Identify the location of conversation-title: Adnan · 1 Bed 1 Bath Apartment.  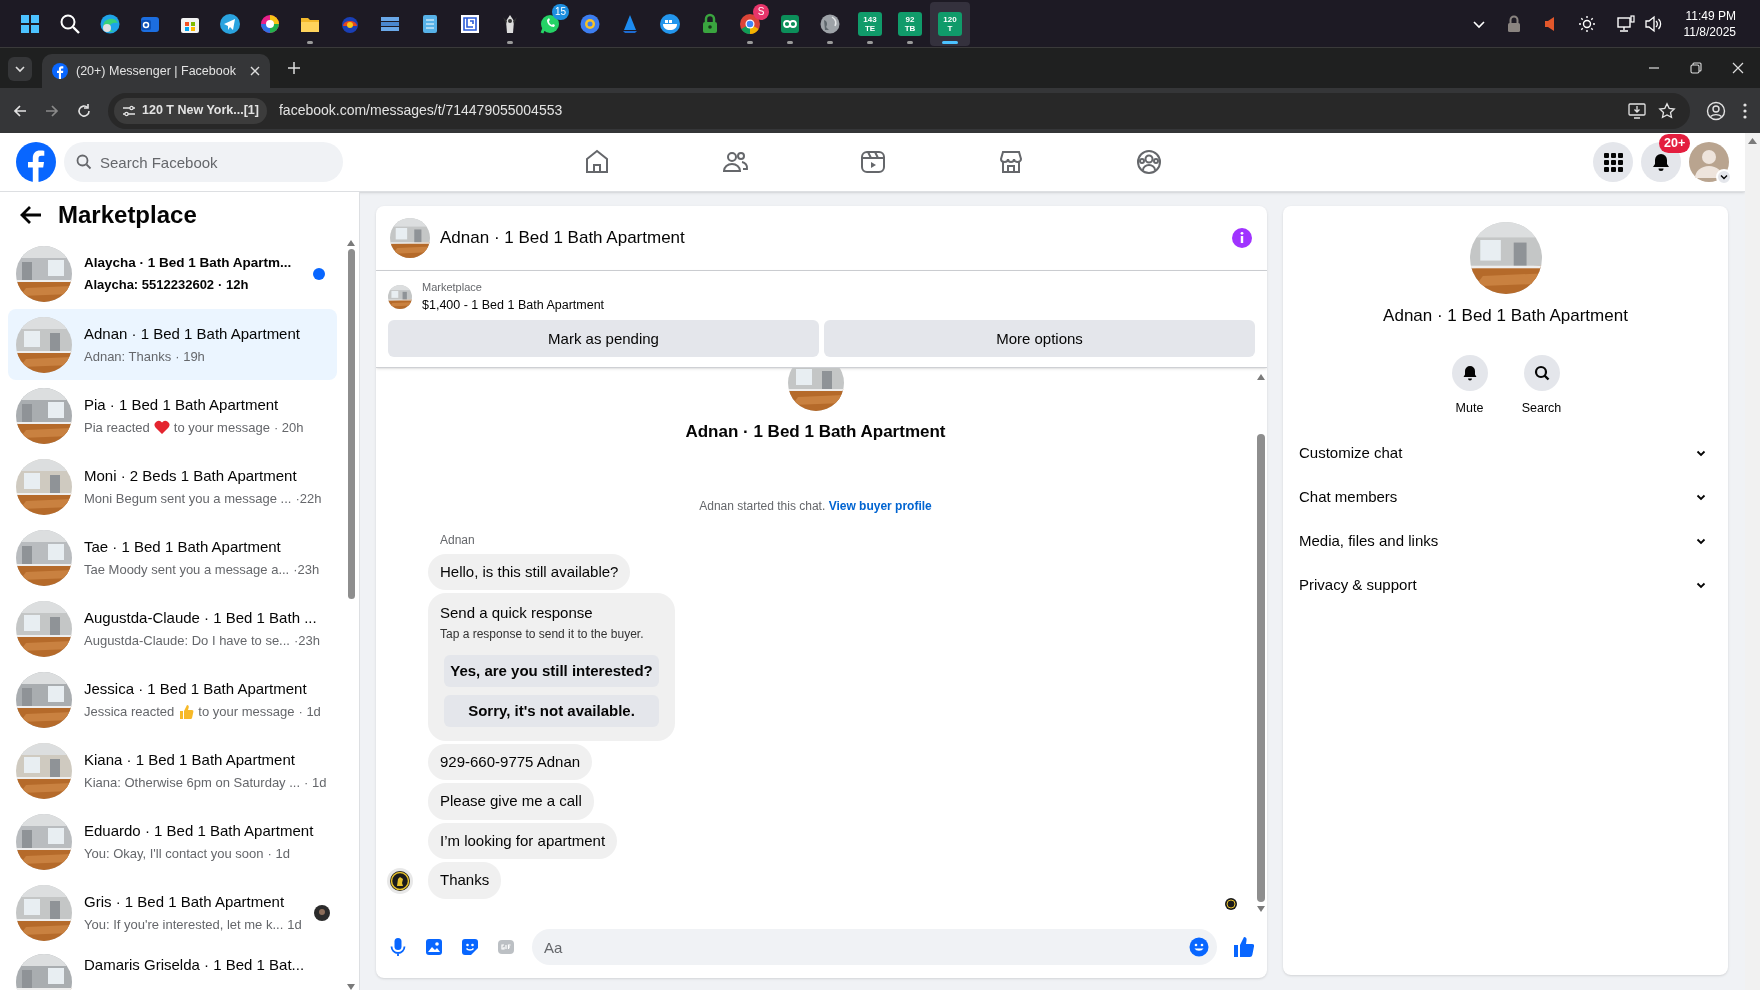
(1505, 316).